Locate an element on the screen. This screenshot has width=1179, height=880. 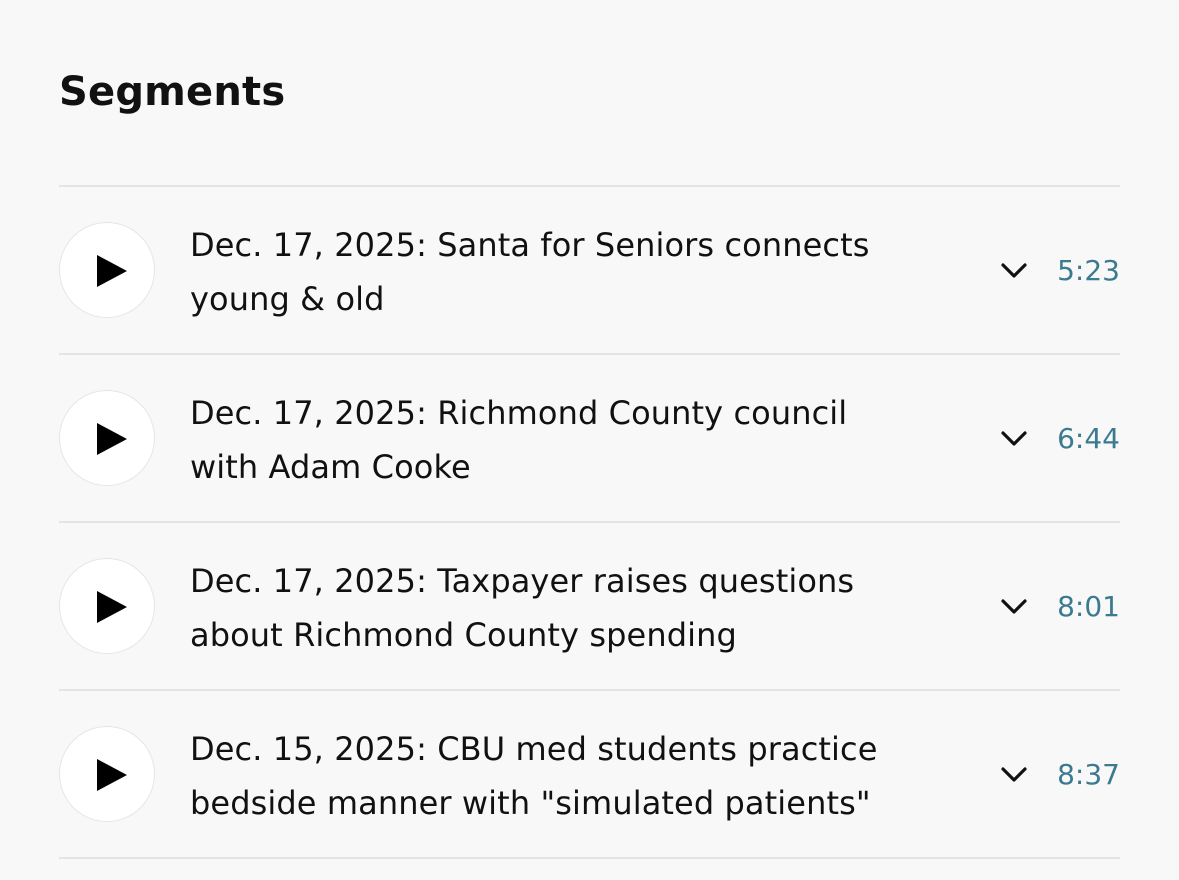
section-title: Segments is located at coordinates (172, 92).